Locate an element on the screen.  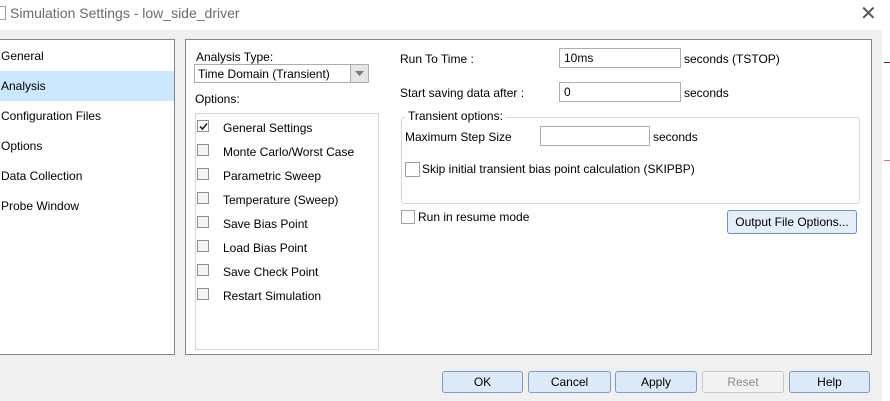
checkmark-icon is located at coordinates (203, 126).